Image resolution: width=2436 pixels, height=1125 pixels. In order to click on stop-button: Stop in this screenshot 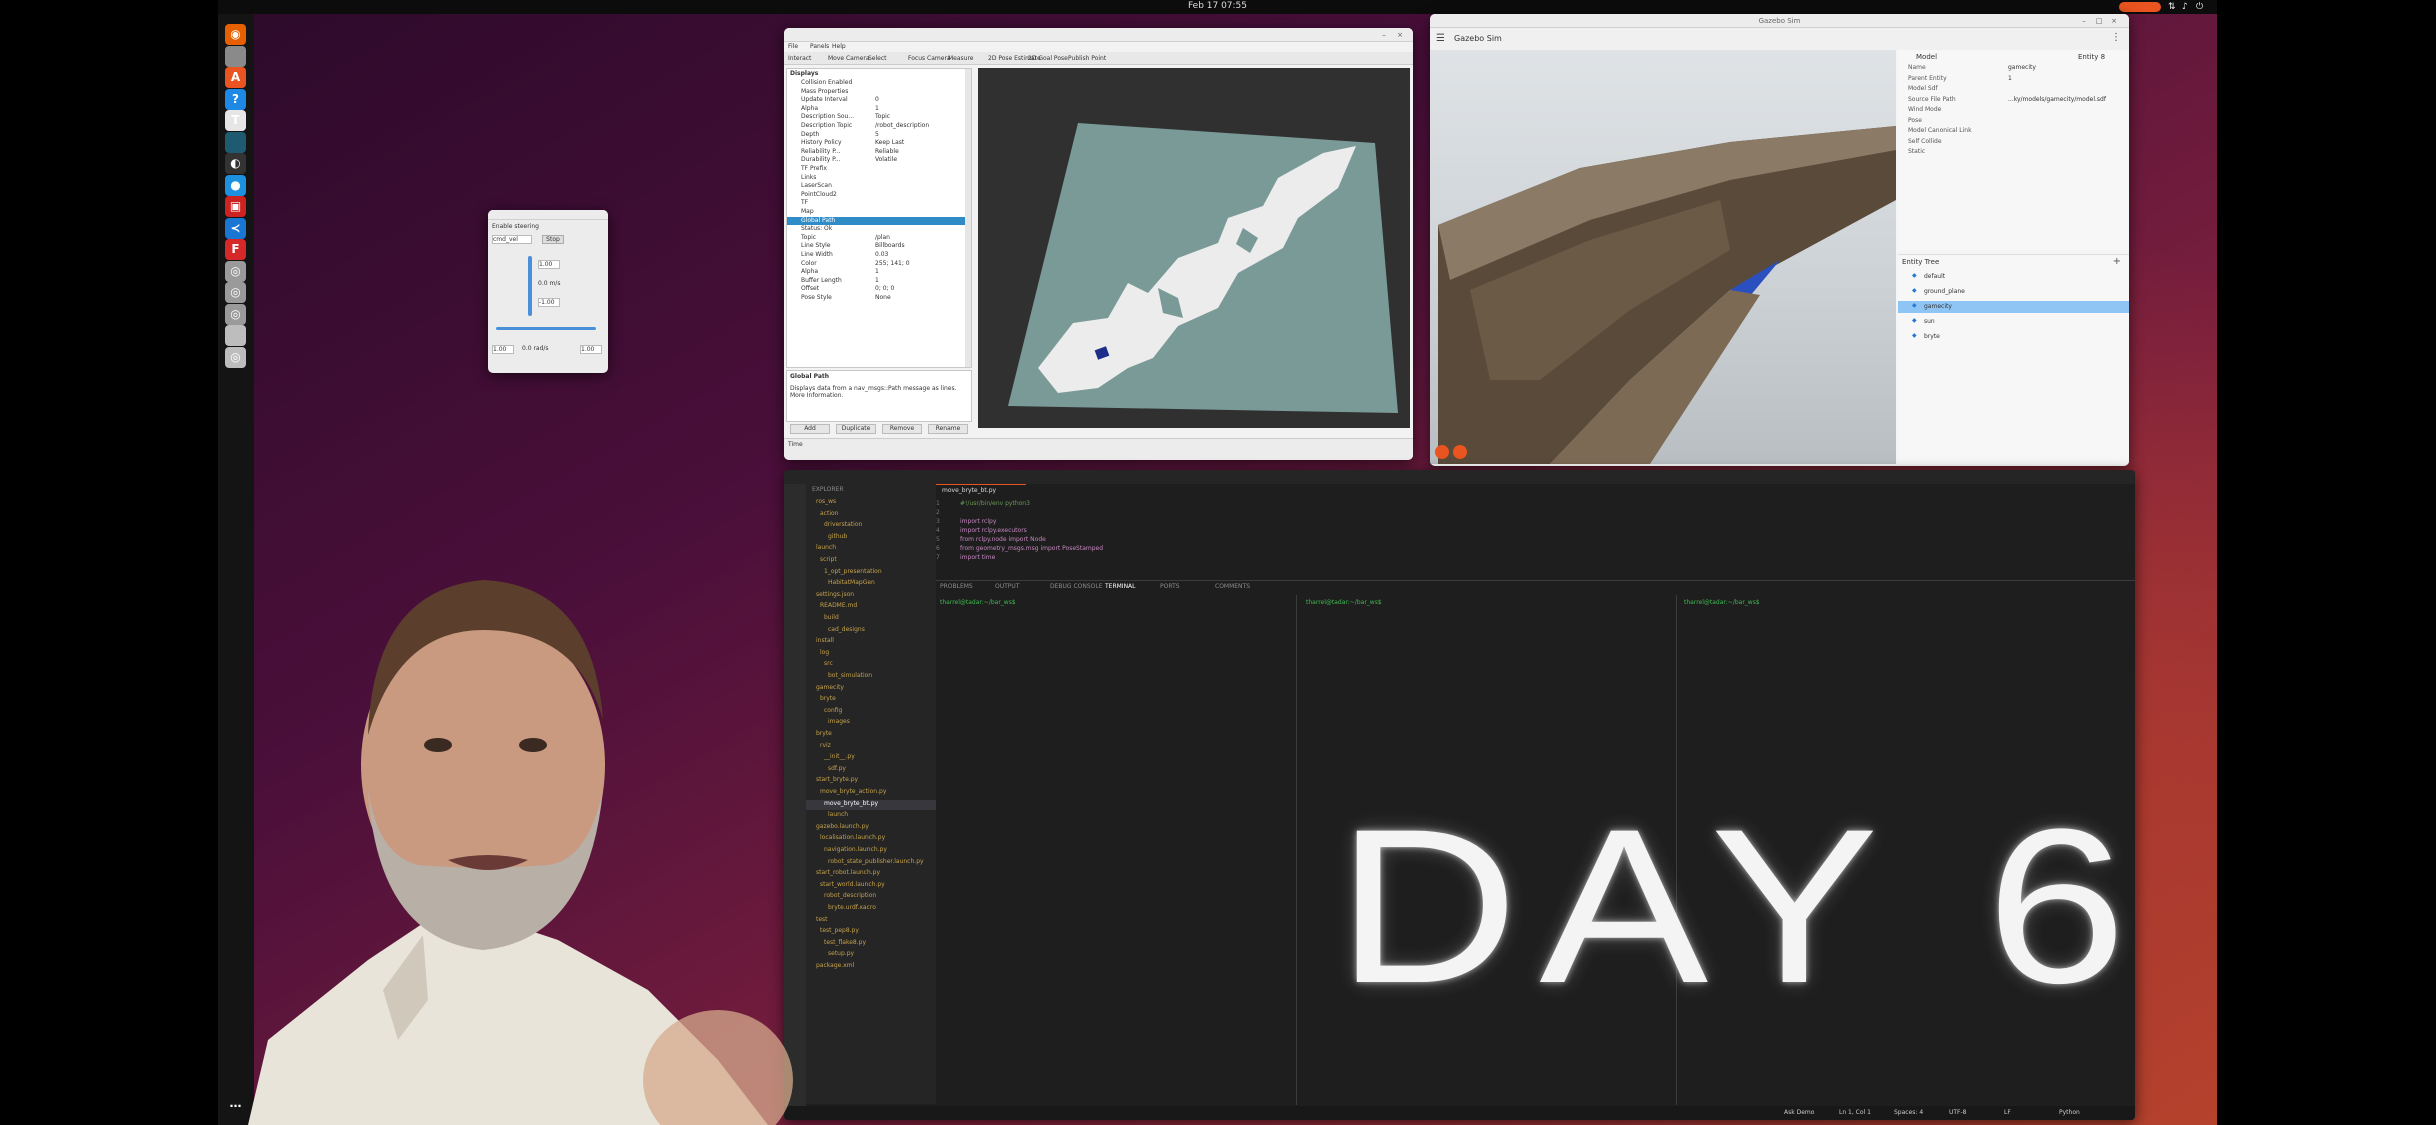, I will do `click(553, 239)`.